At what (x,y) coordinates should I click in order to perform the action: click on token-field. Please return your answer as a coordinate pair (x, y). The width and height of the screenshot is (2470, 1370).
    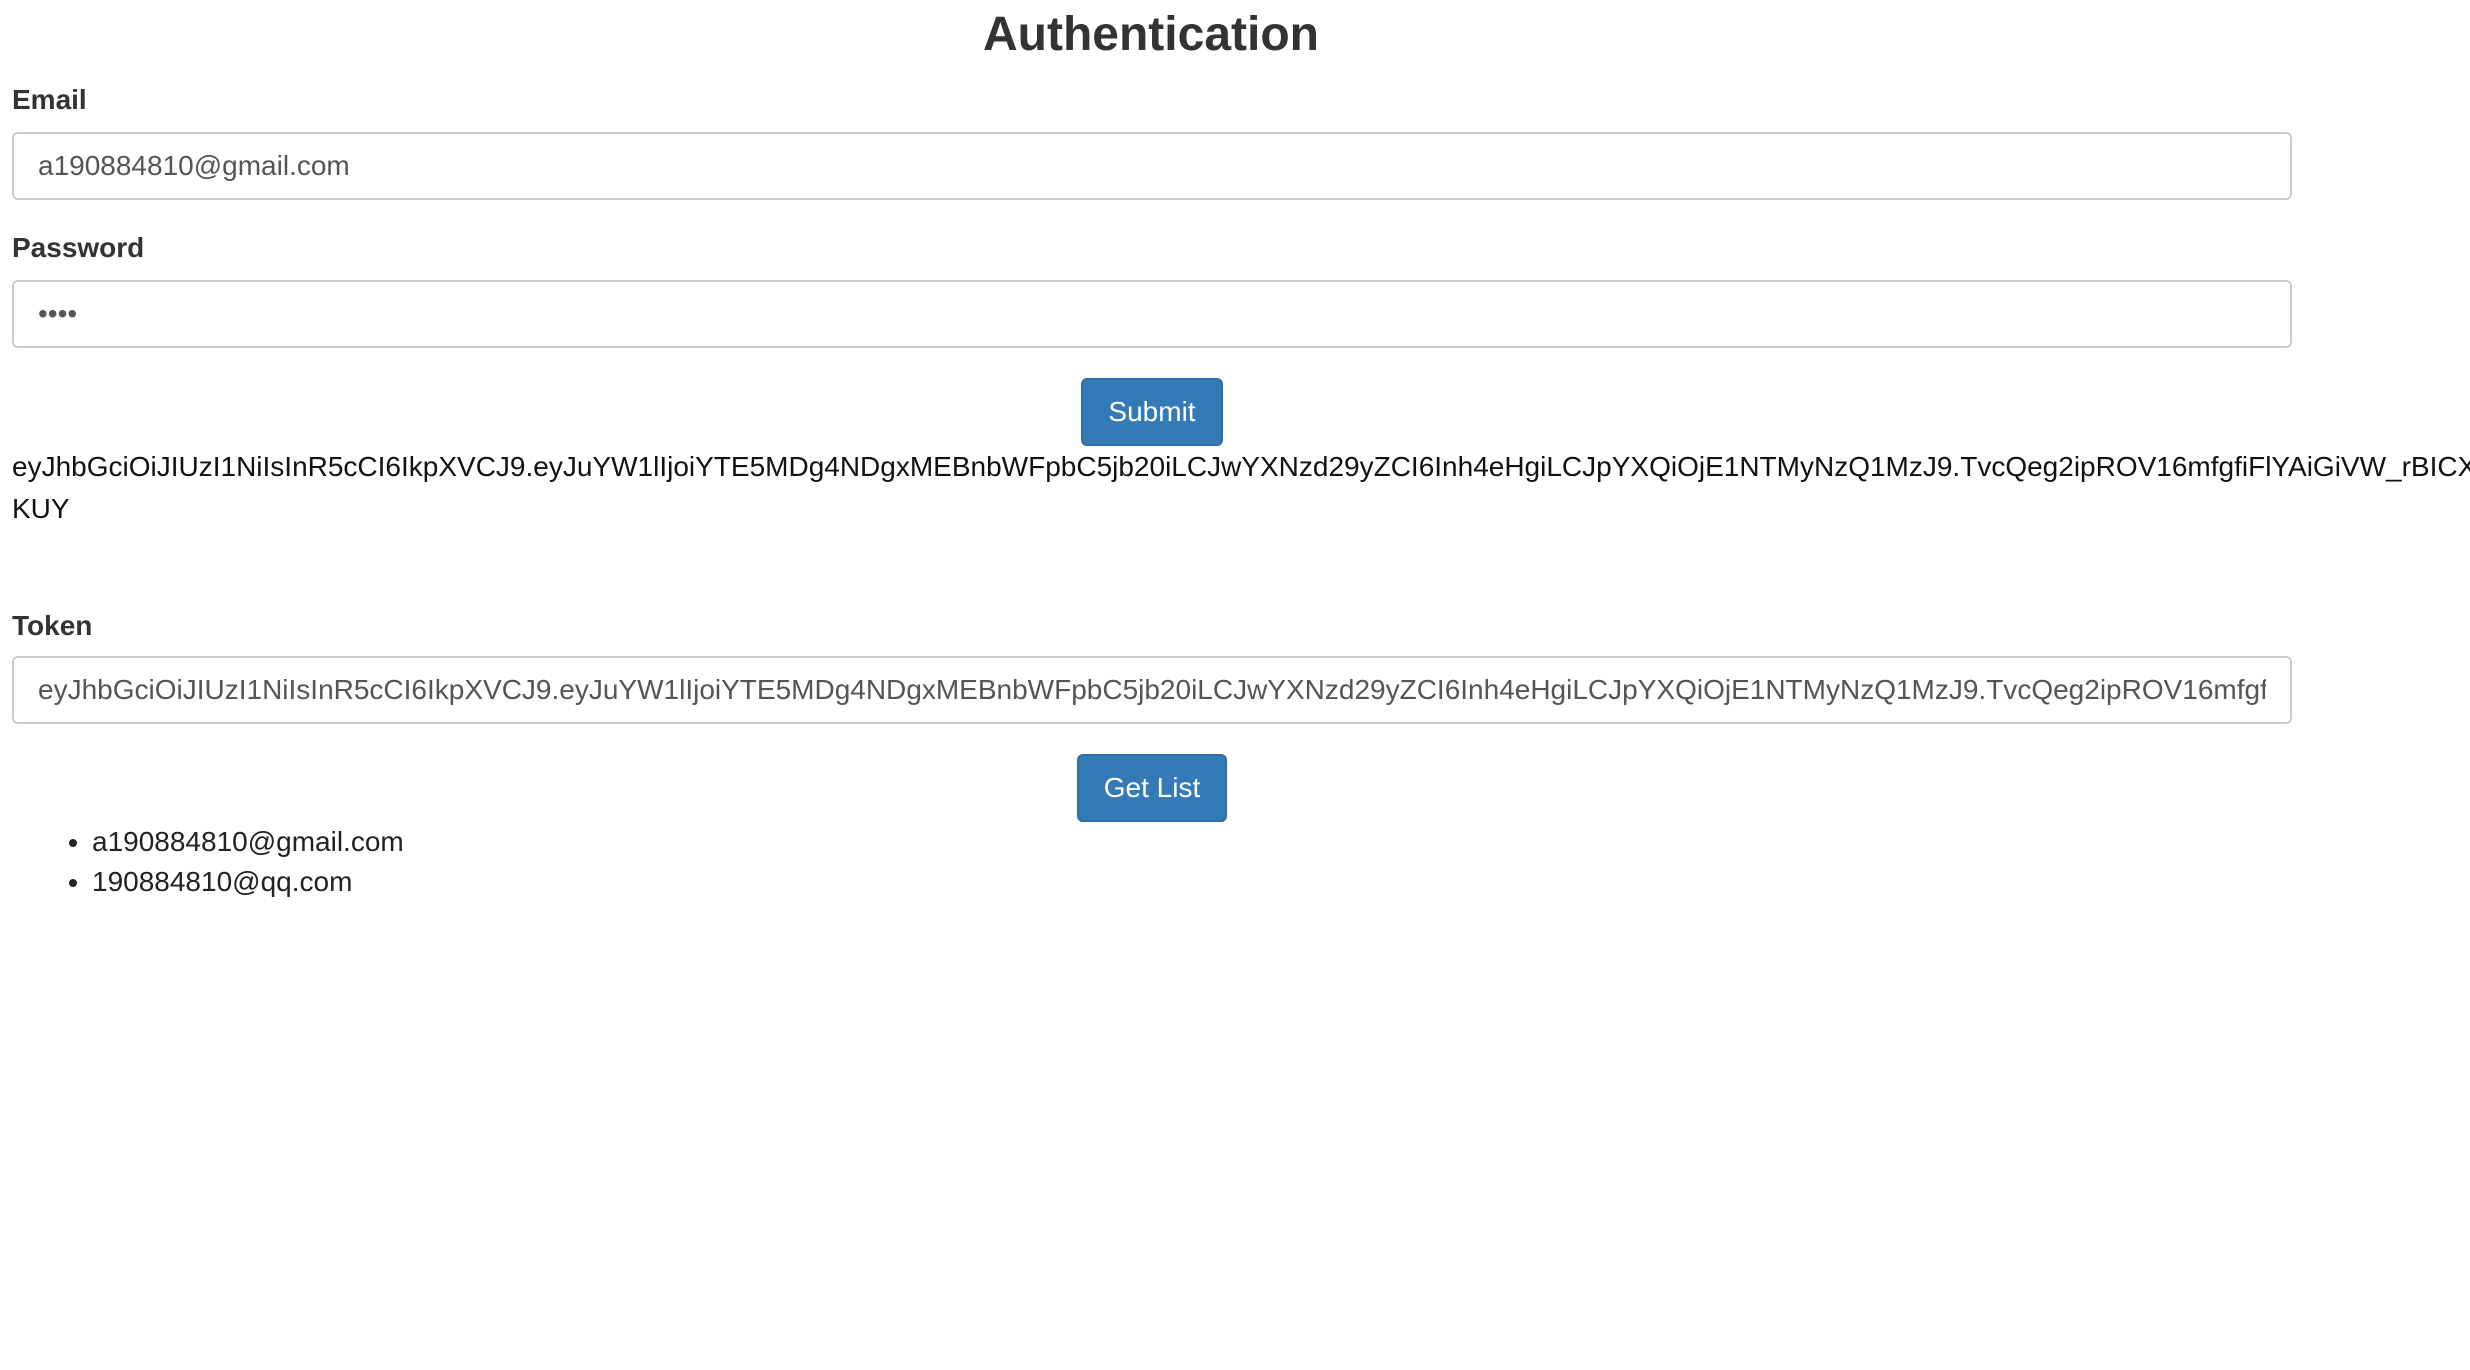
    Looking at the image, I should click on (1152, 690).